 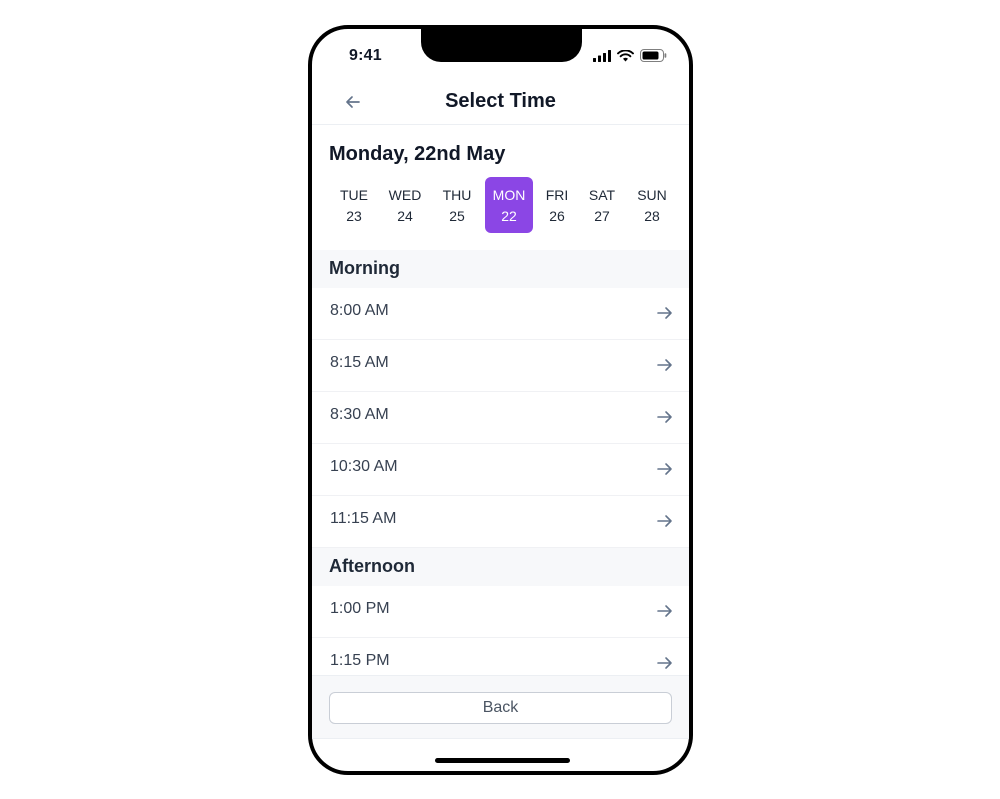 What do you see at coordinates (500, 567) in the screenshot?
I see `section-header-afternoon: Afternoon` at bounding box center [500, 567].